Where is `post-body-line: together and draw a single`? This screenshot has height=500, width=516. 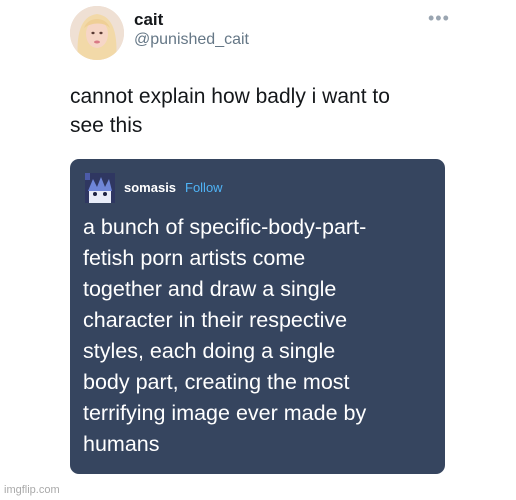 post-body-line: together and draw a single is located at coordinates (210, 289).